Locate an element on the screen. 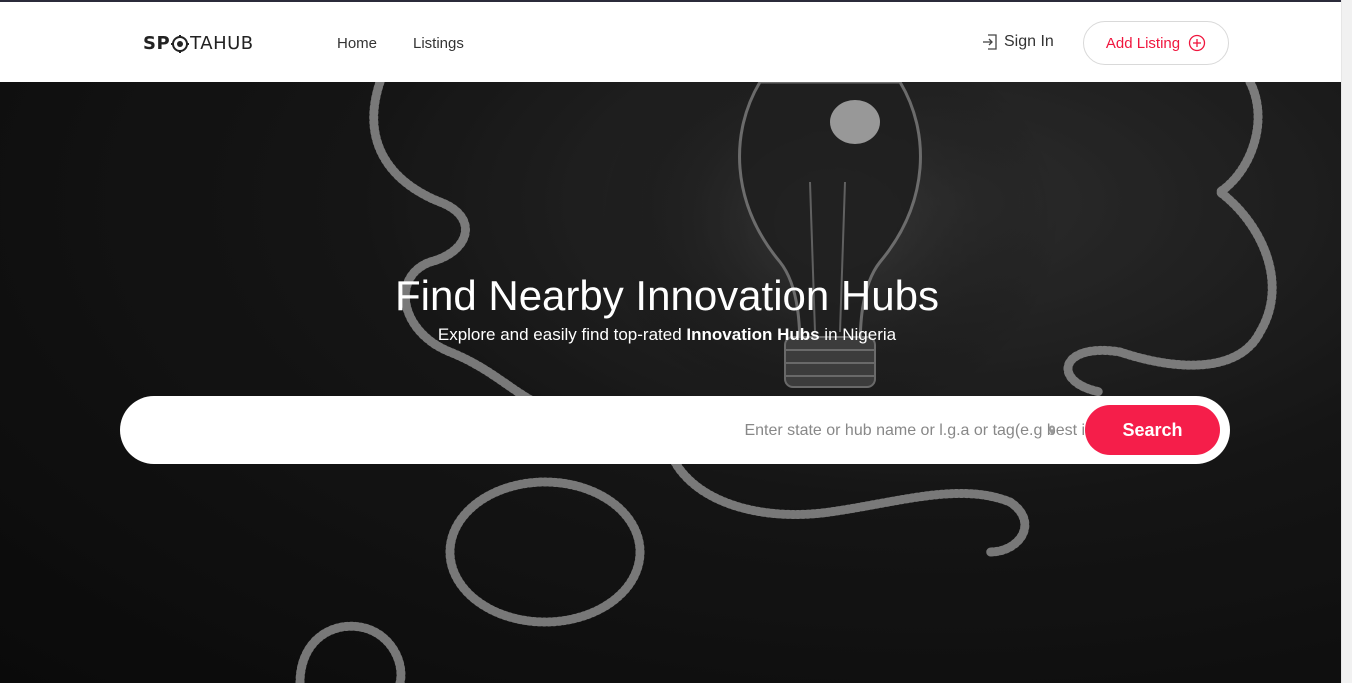 This screenshot has height=683, width=1352. search-form: Search is located at coordinates (675, 430).